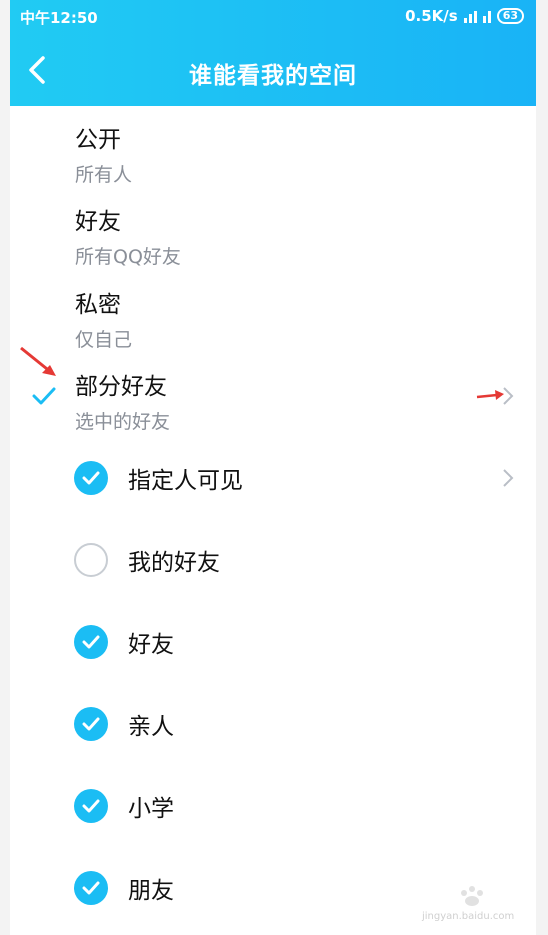 The width and height of the screenshot is (548, 935). What do you see at coordinates (5, 467) in the screenshot?
I see `left-edge` at bounding box center [5, 467].